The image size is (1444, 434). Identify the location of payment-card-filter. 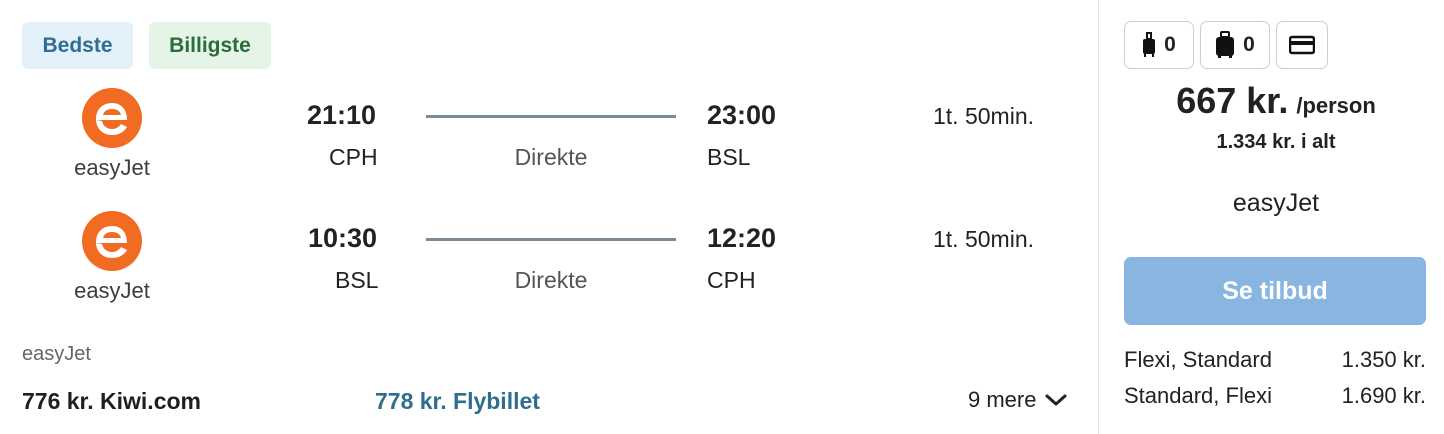
(1302, 45).